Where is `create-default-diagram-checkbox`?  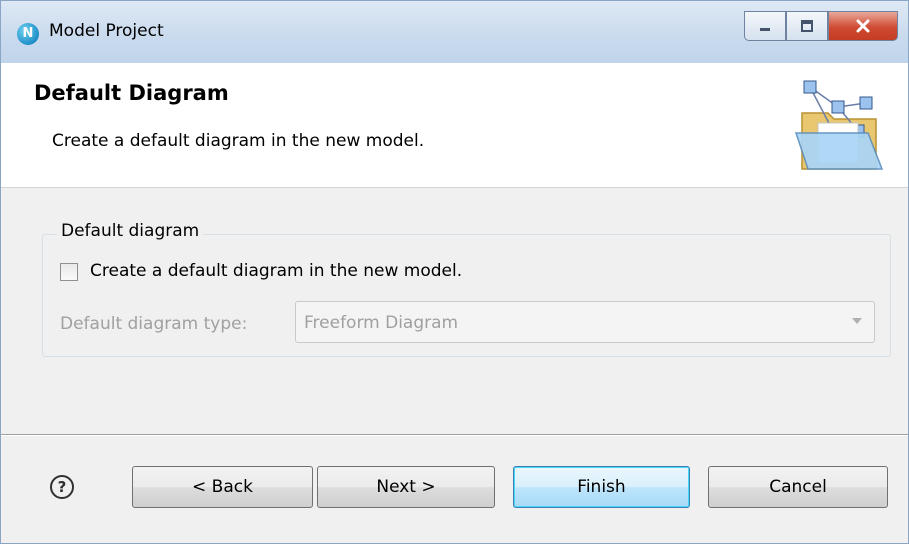
create-default-diagram-checkbox is located at coordinates (69, 272).